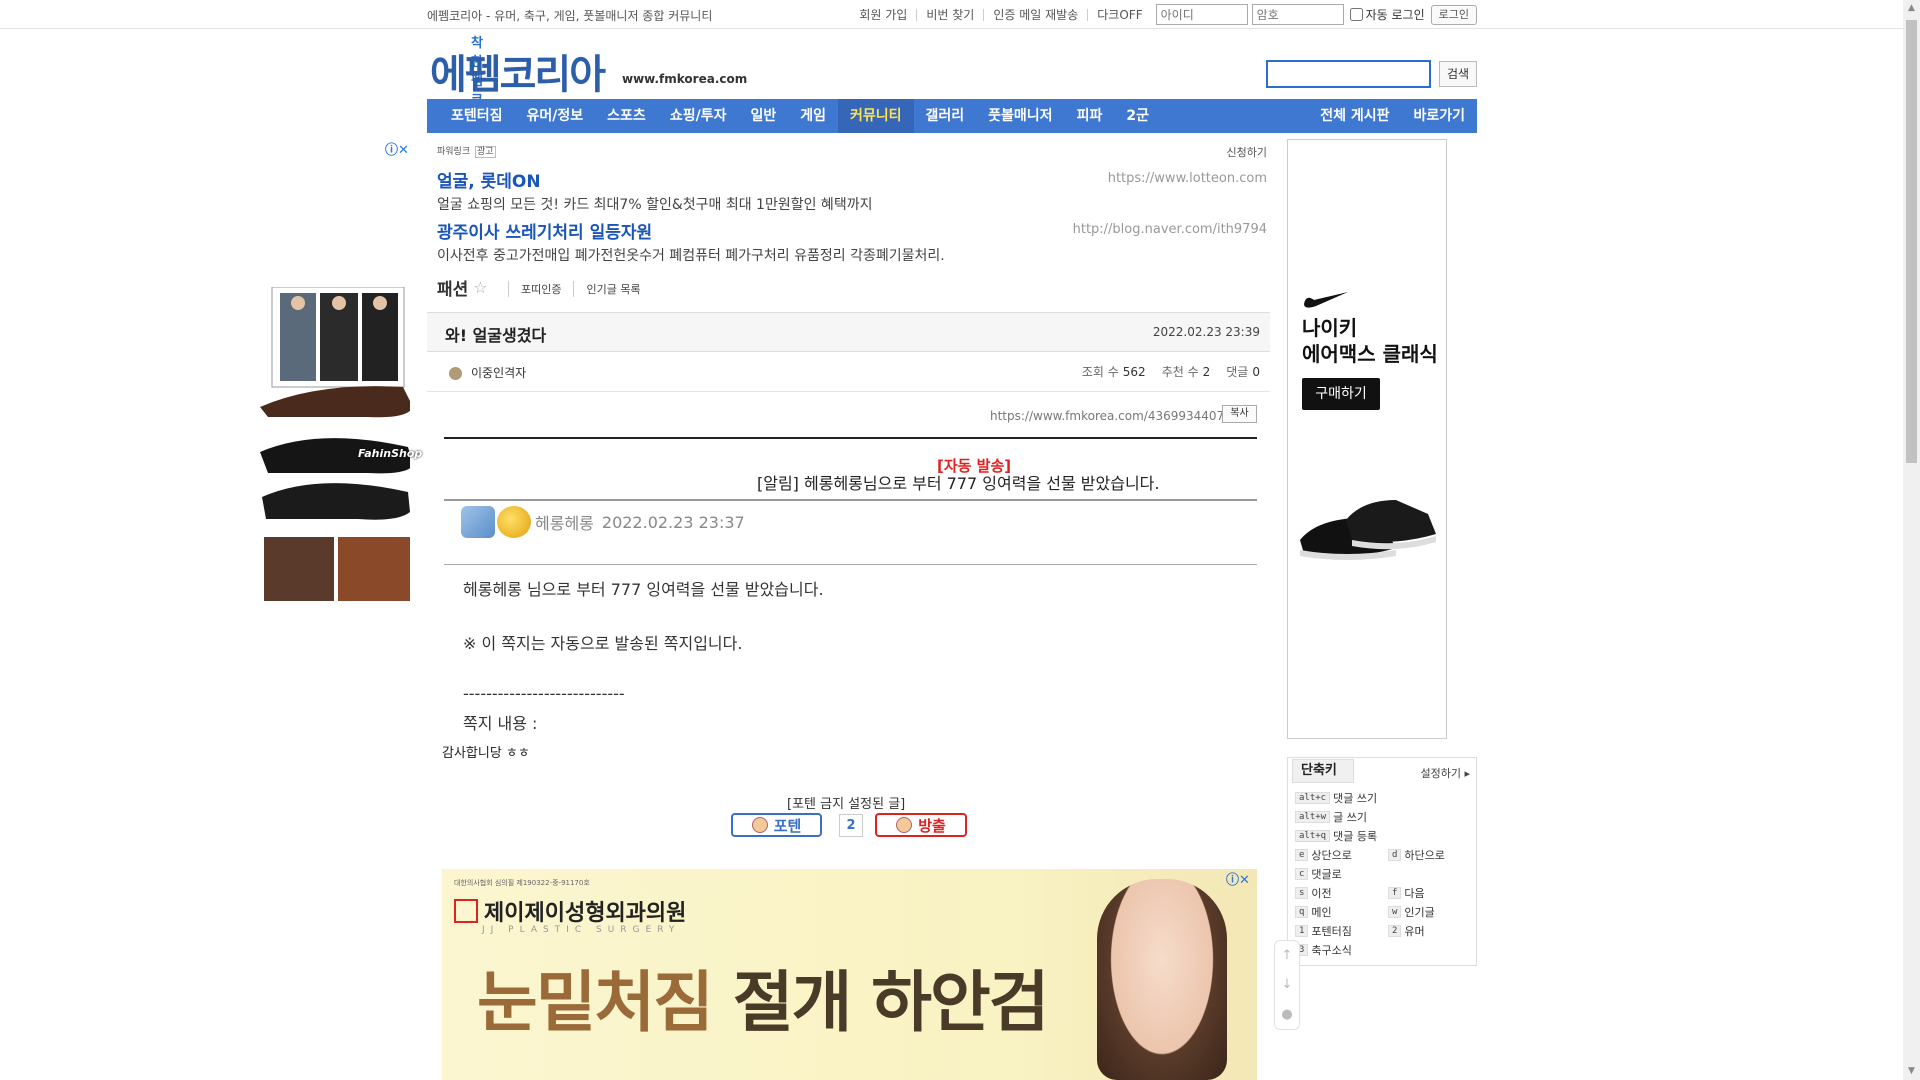  What do you see at coordinates (763, 116) in the screenshot?
I see `nav-item-general: 일반` at bounding box center [763, 116].